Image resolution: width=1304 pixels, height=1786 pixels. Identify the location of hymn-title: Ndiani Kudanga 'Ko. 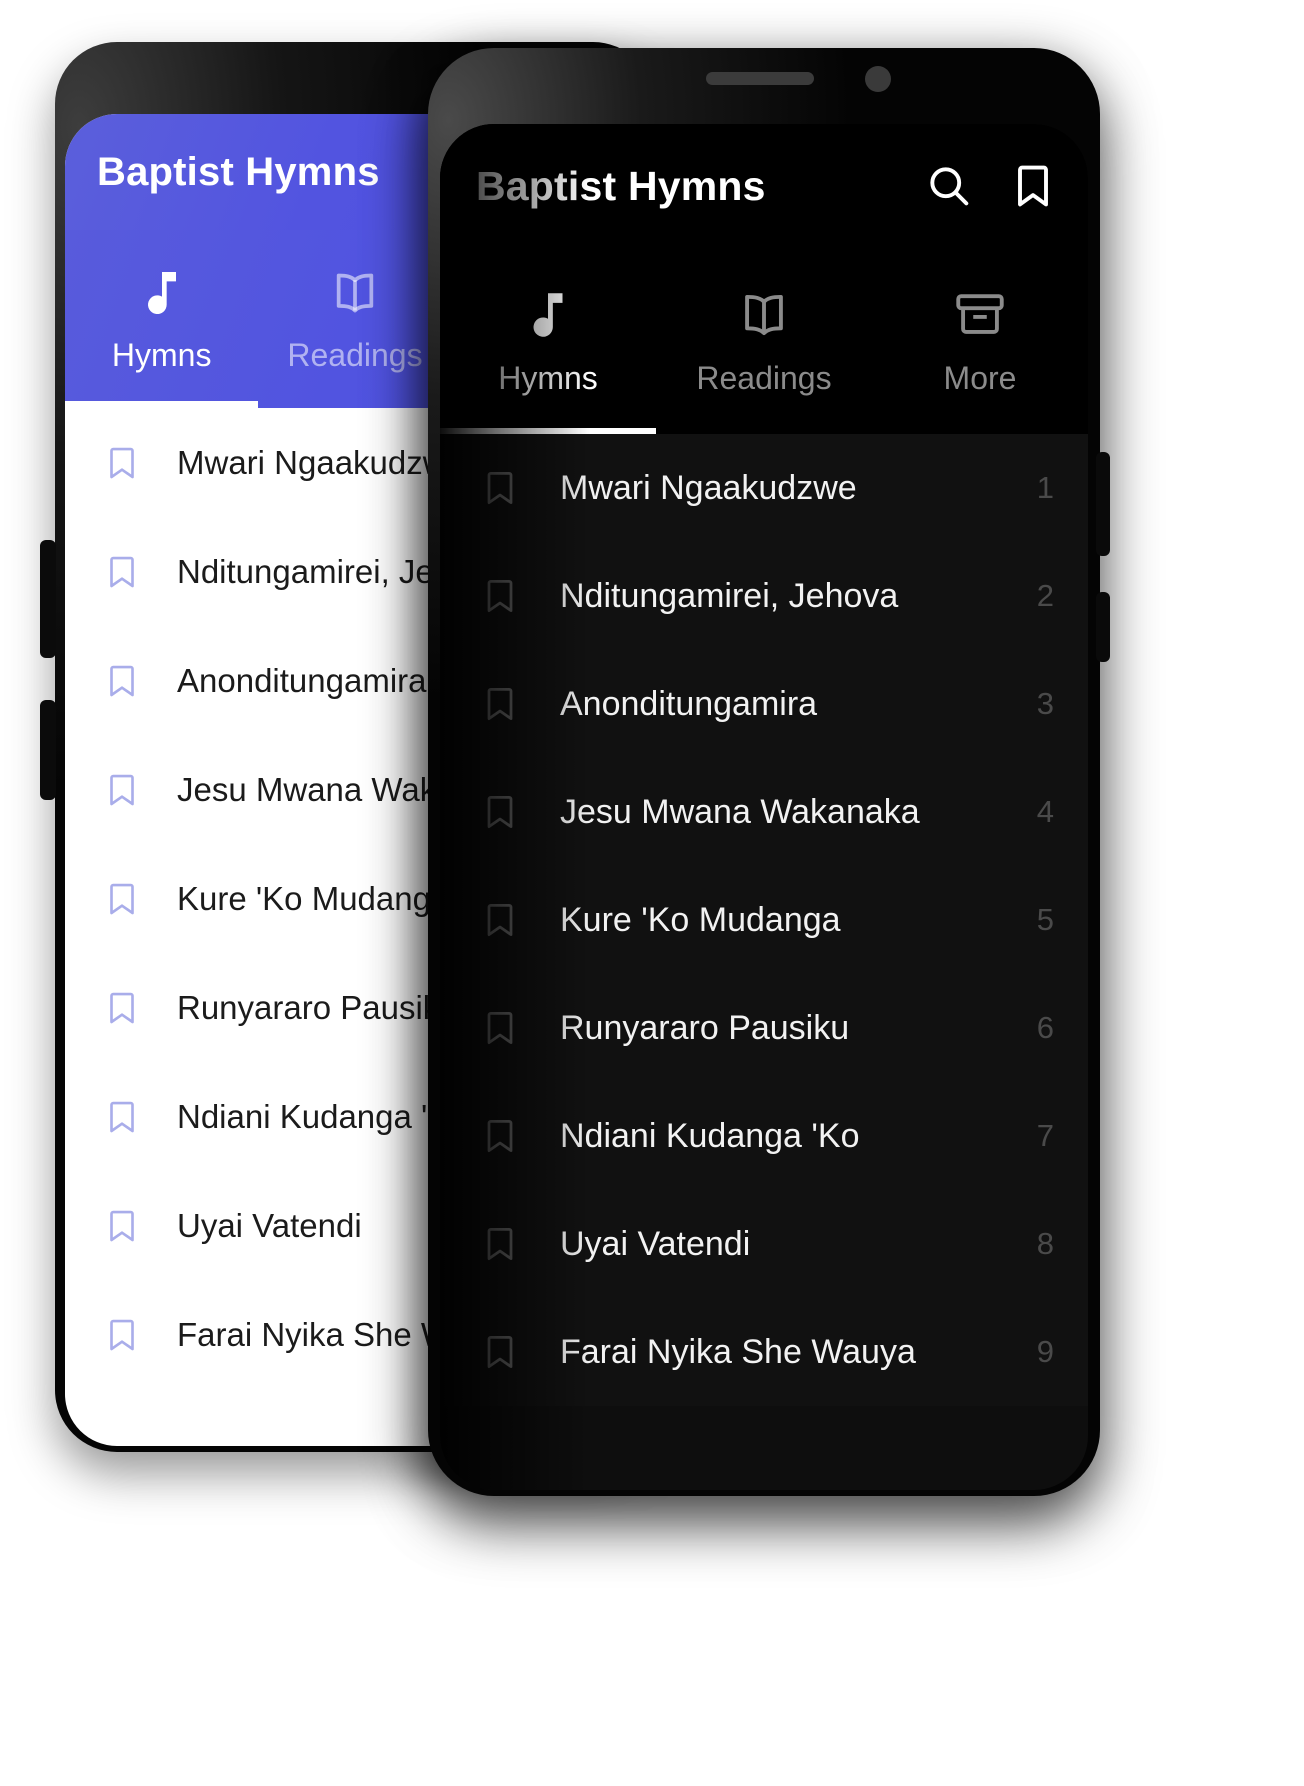
(710, 1135).